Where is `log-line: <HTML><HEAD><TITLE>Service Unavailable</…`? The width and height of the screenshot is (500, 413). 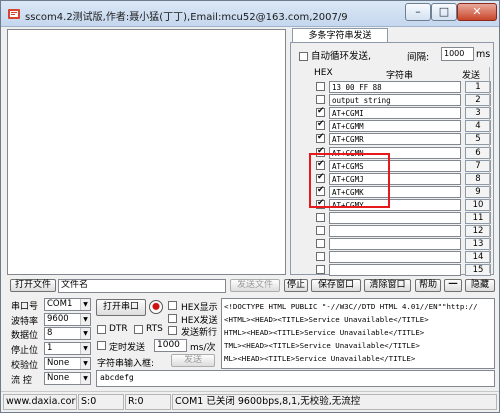
log-line: <HTML><HEAD><TITLE>Service Unavailable</… is located at coordinates (326, 319).